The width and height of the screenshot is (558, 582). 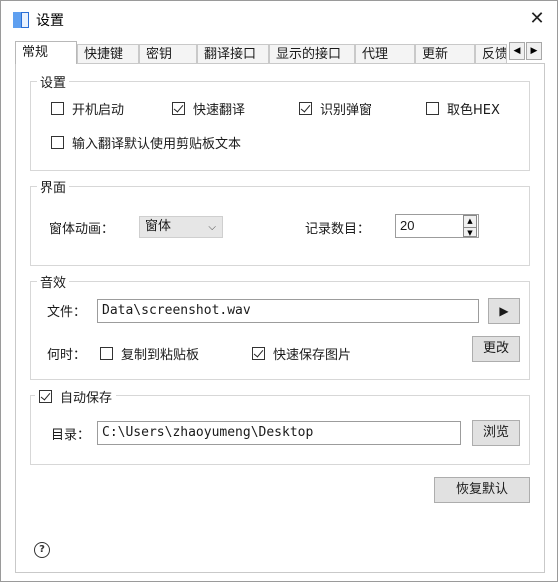 What do you see at coordinates (46, 52) in the screenshot?
I see `tab-general: 常规` at bounding box center [46, 52].